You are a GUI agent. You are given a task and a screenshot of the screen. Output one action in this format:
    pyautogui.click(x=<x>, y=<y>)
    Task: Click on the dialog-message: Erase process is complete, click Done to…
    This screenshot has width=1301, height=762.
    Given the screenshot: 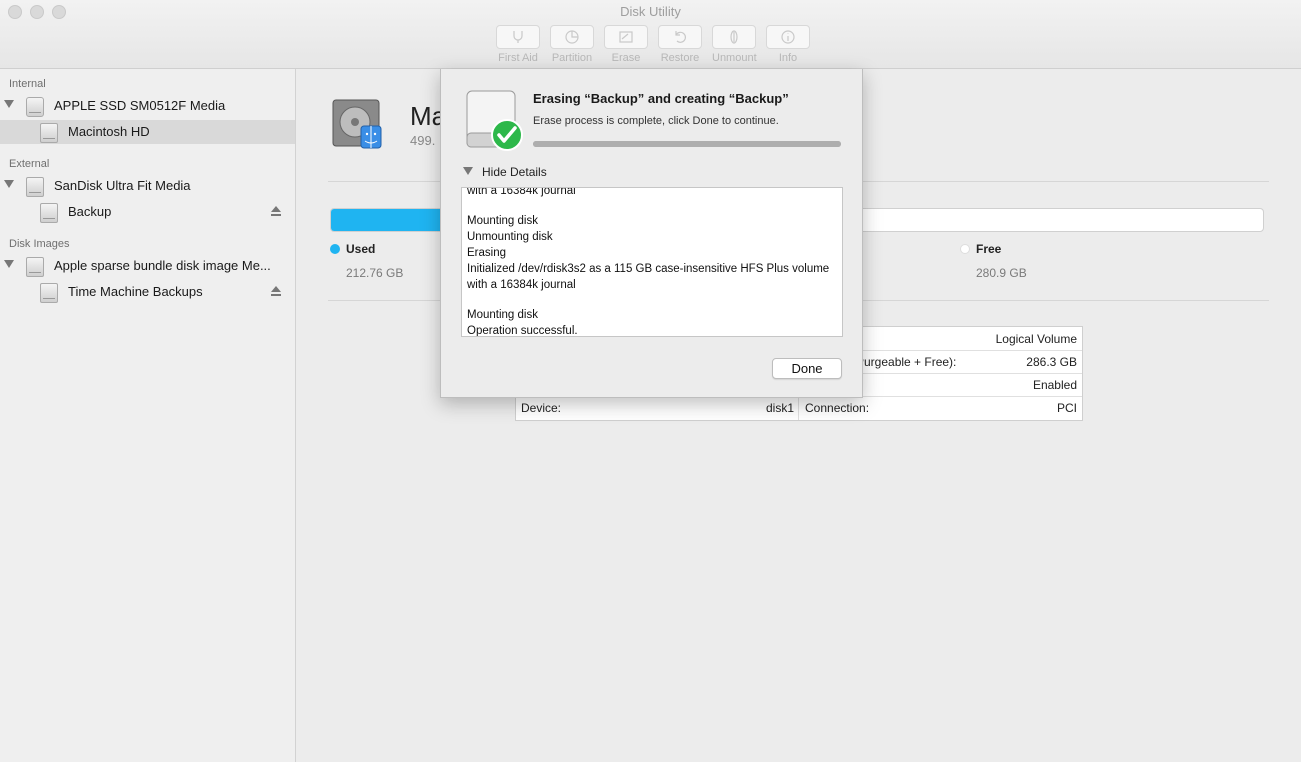 What is the action you would take?
    pyautogui.click(x=656, y=121)
    